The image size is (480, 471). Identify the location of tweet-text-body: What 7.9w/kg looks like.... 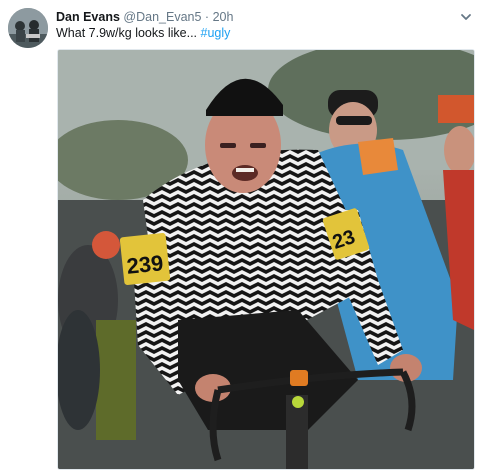
(127, 33).